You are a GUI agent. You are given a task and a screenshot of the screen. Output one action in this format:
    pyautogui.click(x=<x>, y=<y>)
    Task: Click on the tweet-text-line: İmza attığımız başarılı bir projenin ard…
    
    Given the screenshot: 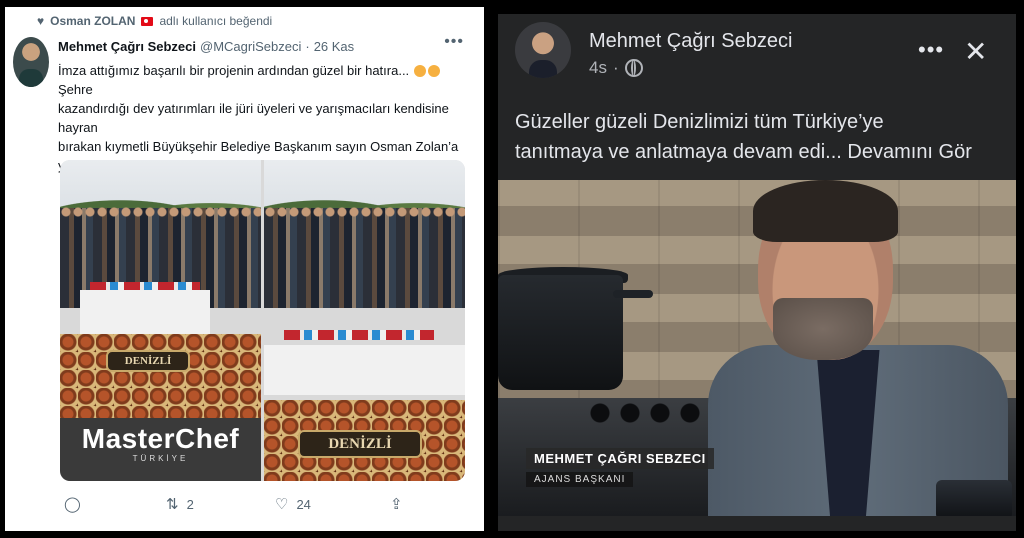 What is the action you would take?
    pyautogui.click(x=234, y=70)
    